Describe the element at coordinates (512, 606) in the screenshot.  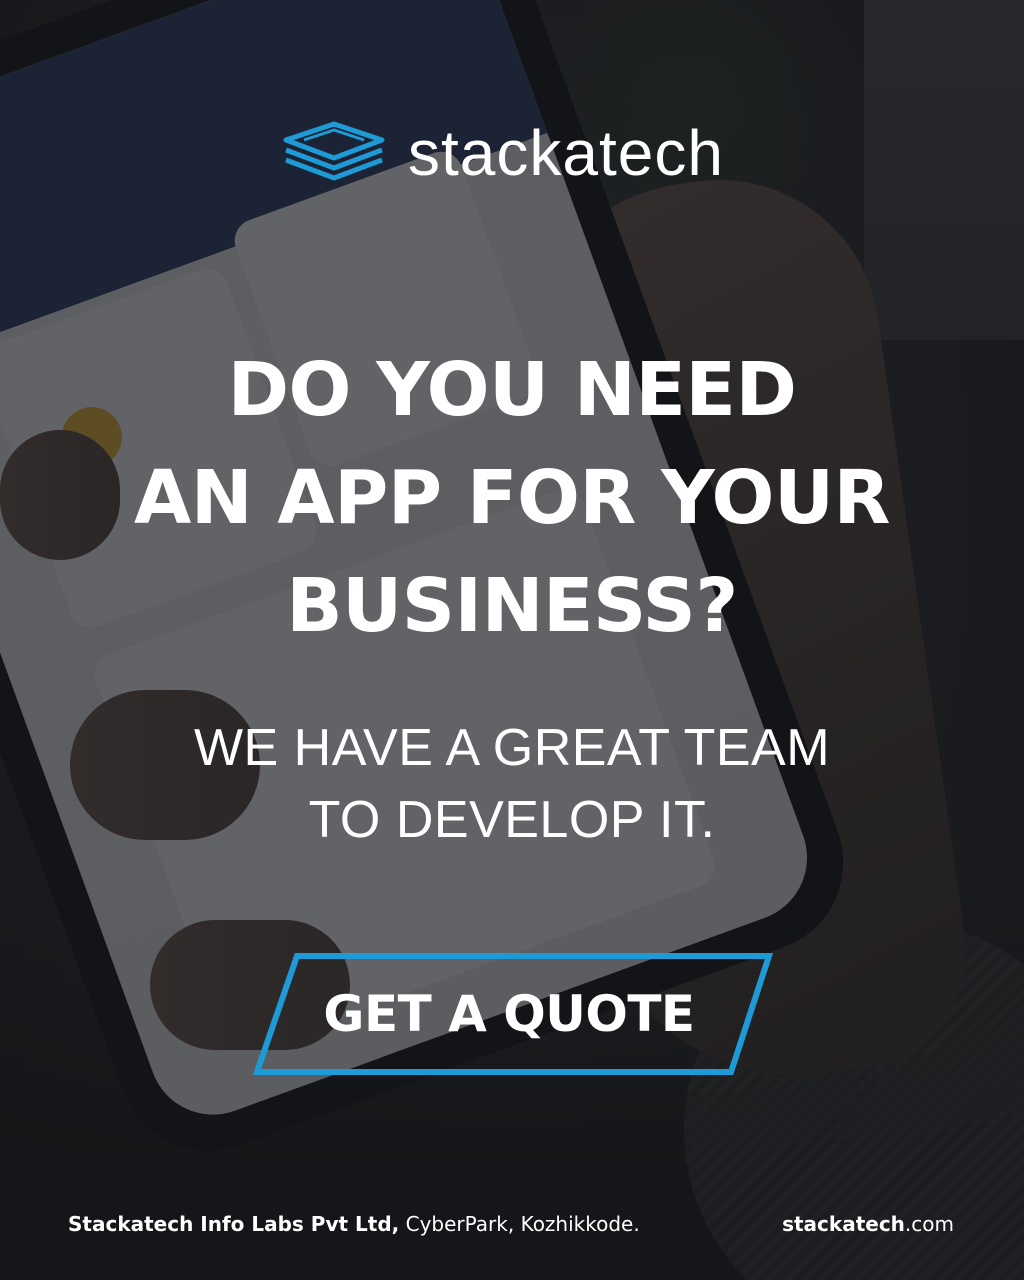
I see `headline-line: BUSINESS?` at that location.